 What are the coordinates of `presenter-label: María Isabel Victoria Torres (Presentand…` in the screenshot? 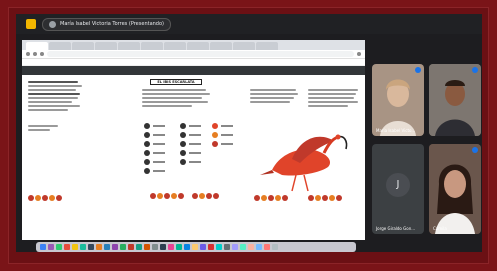 It's located at (112, 24).